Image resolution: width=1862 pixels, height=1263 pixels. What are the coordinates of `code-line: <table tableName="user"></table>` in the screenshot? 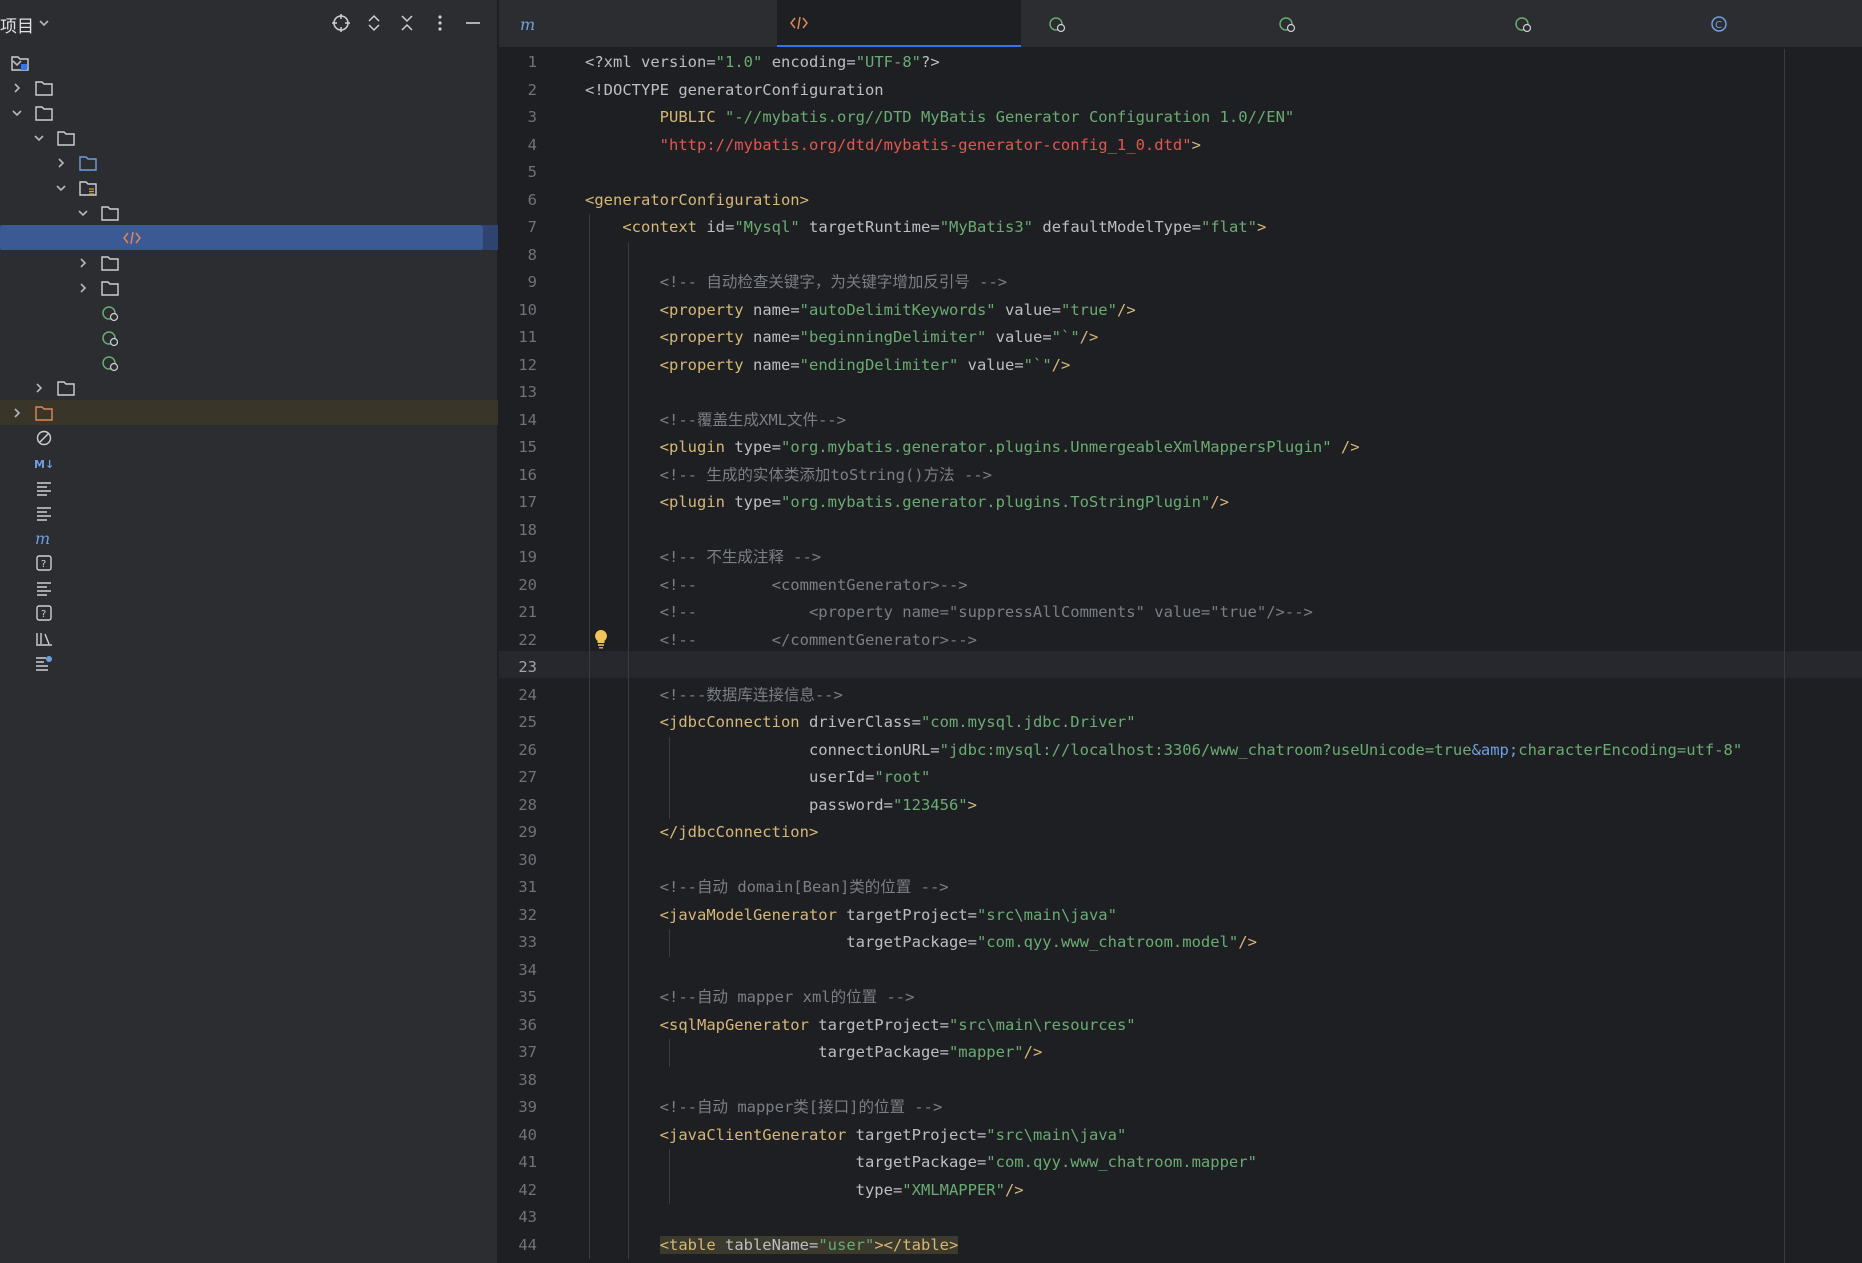 It's located at (772, 1245).